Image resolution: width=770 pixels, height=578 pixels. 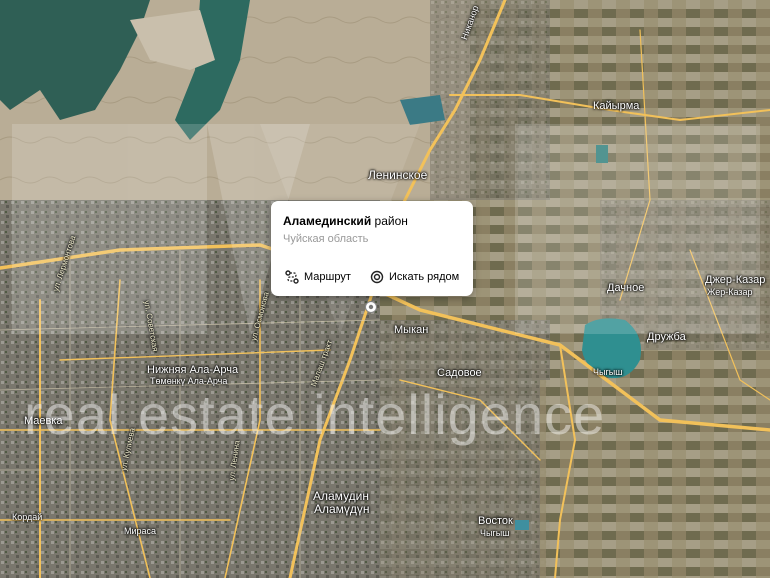 I want to click on place-label-kurdai: Кордай, so click(x=27, y=517).